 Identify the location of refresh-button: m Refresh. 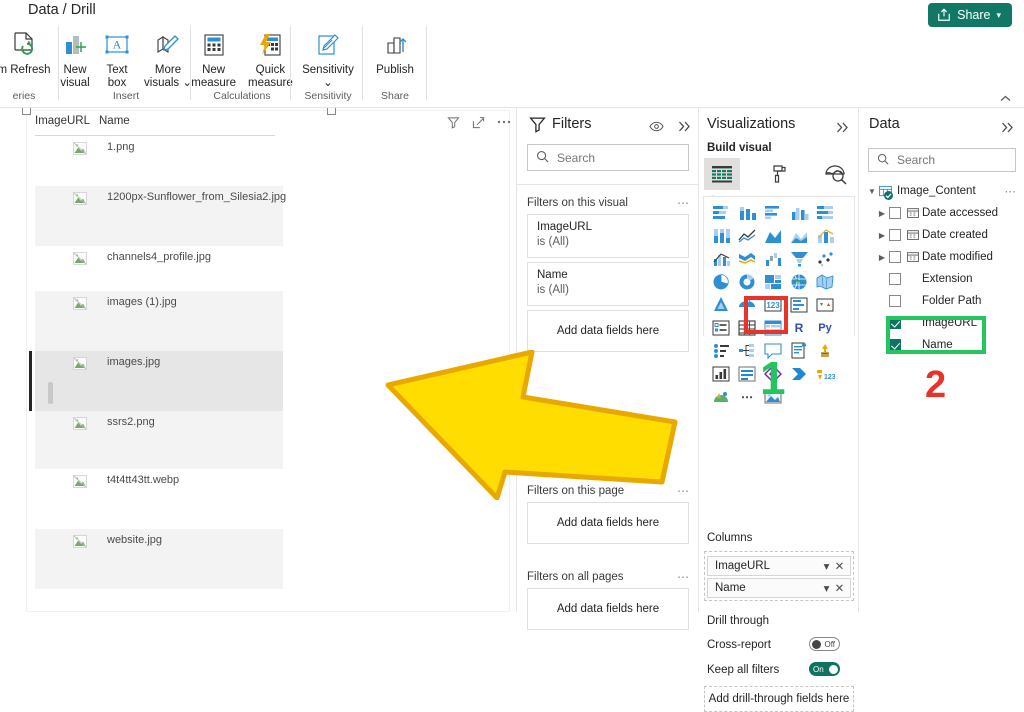
(28, 49).